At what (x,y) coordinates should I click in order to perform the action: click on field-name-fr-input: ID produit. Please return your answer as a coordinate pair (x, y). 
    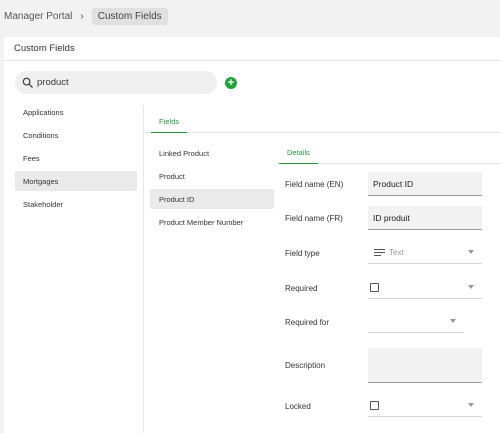
    Looking at the image, I should click on (425, 218).